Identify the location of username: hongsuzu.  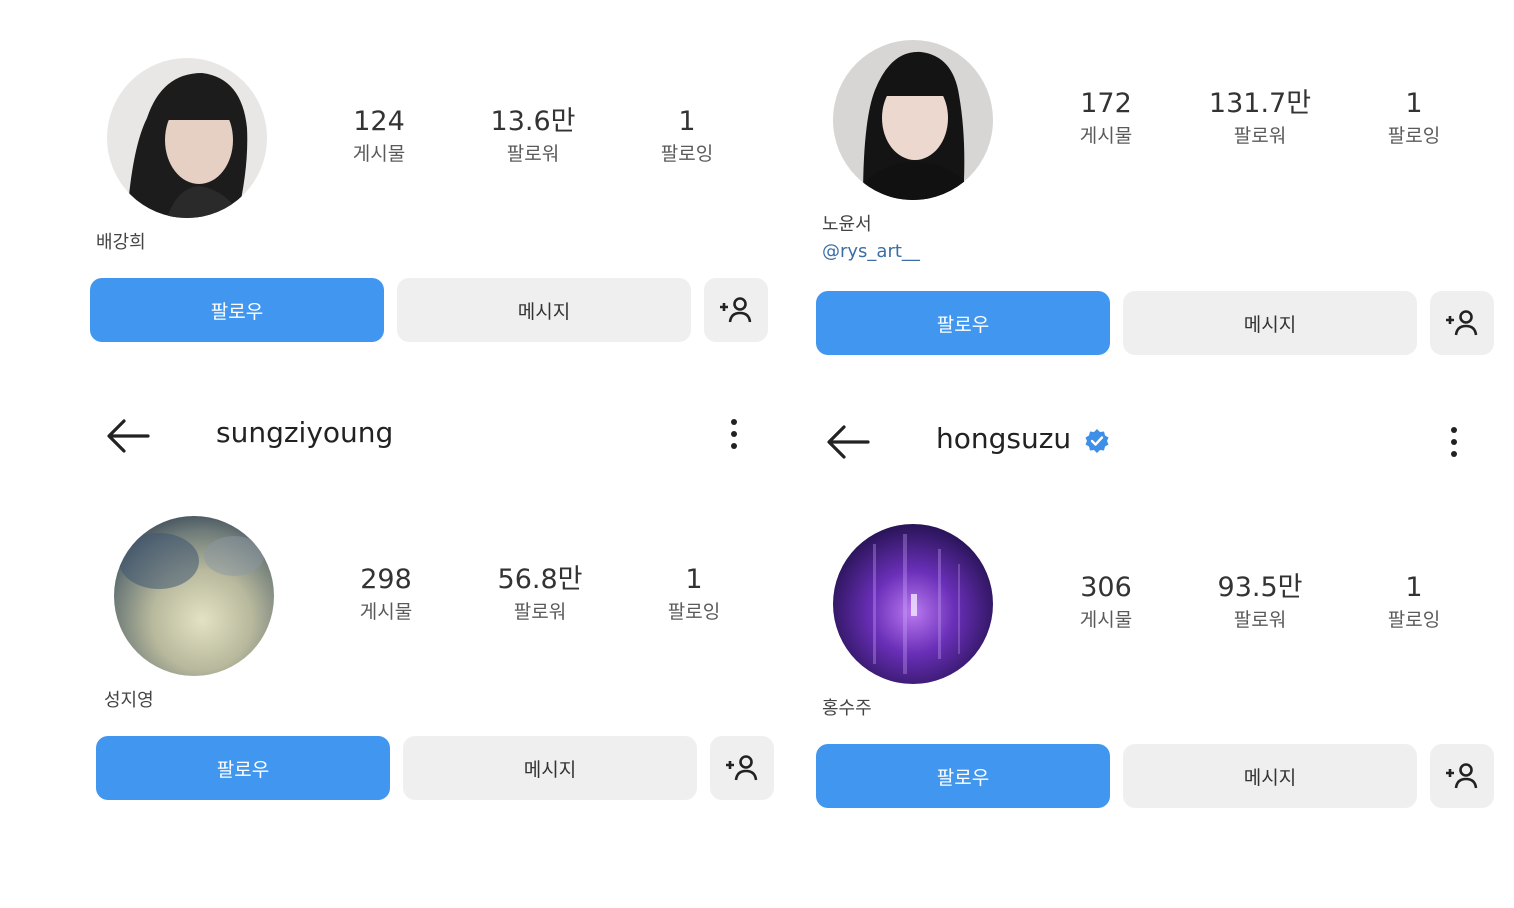
(1004, 438).